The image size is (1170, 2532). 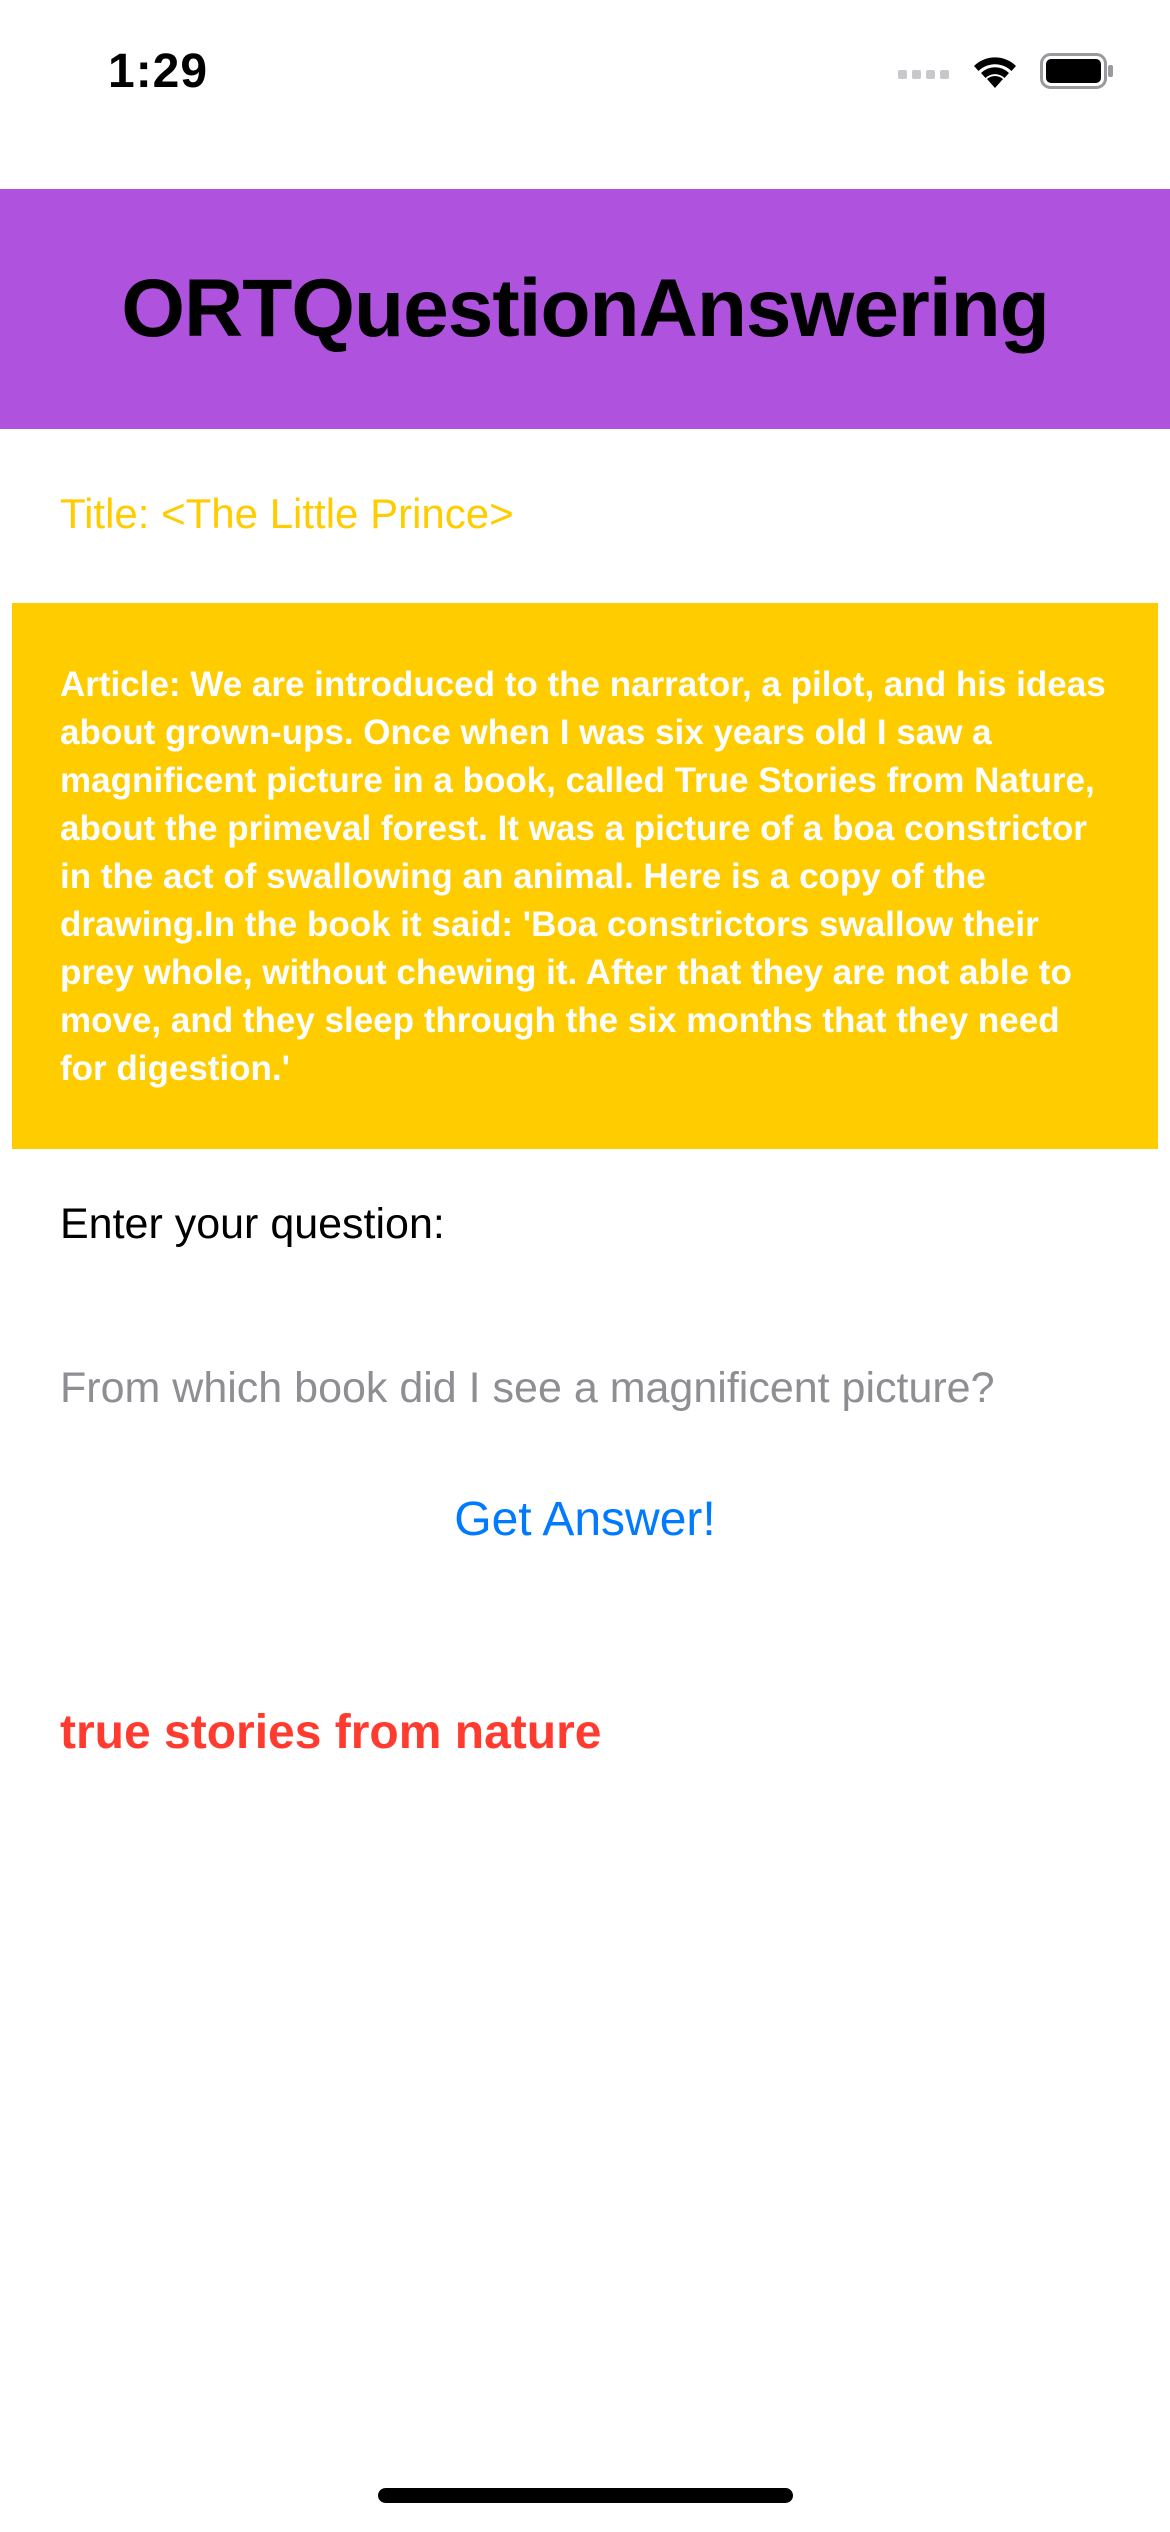 What do you see at coordinates (995, 73) in the screenshot?
I see `wifi-icon` at bounding box center [995, 73].